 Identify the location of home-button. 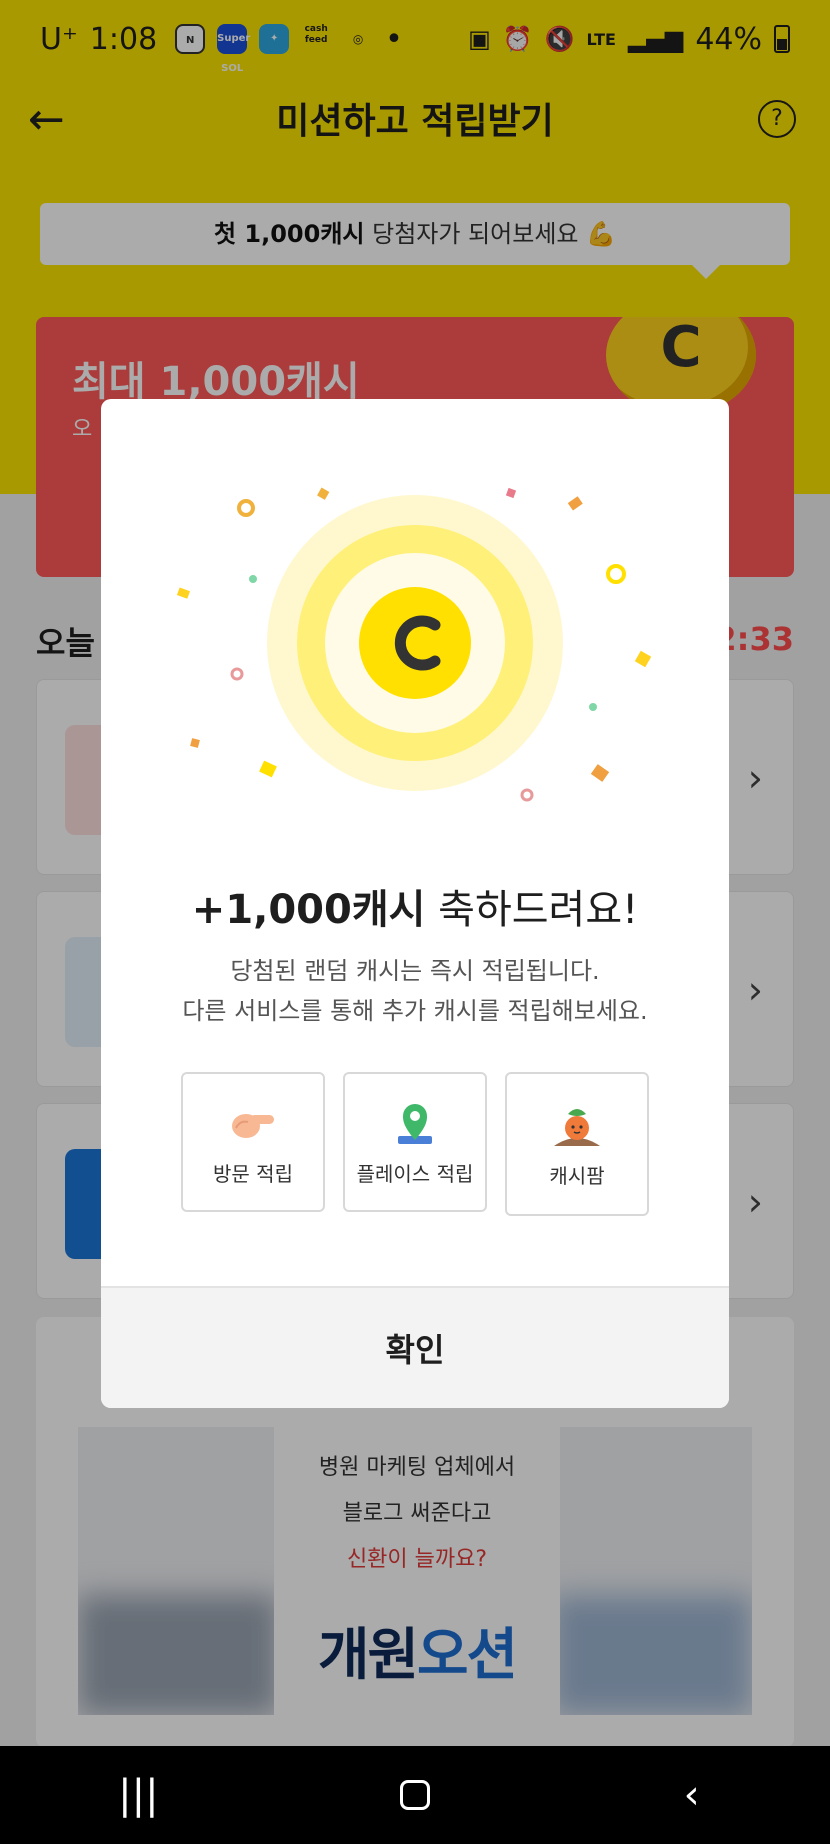
(415, 1795).